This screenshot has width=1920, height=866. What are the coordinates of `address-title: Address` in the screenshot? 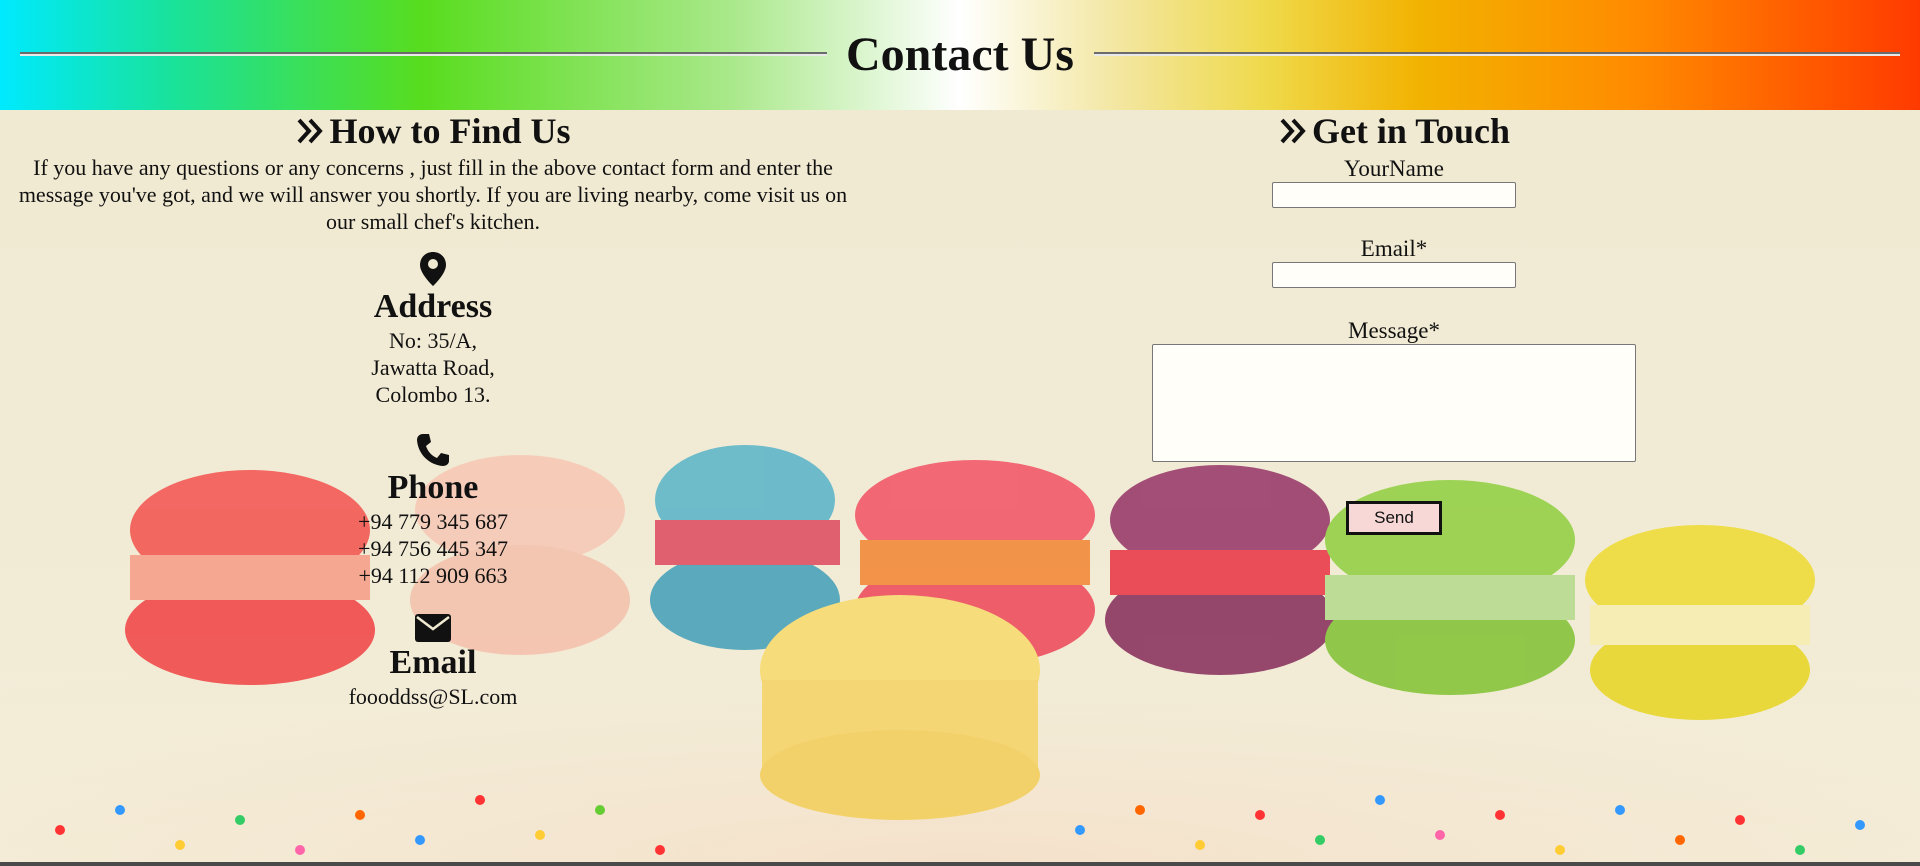 It's located at (433, 306).